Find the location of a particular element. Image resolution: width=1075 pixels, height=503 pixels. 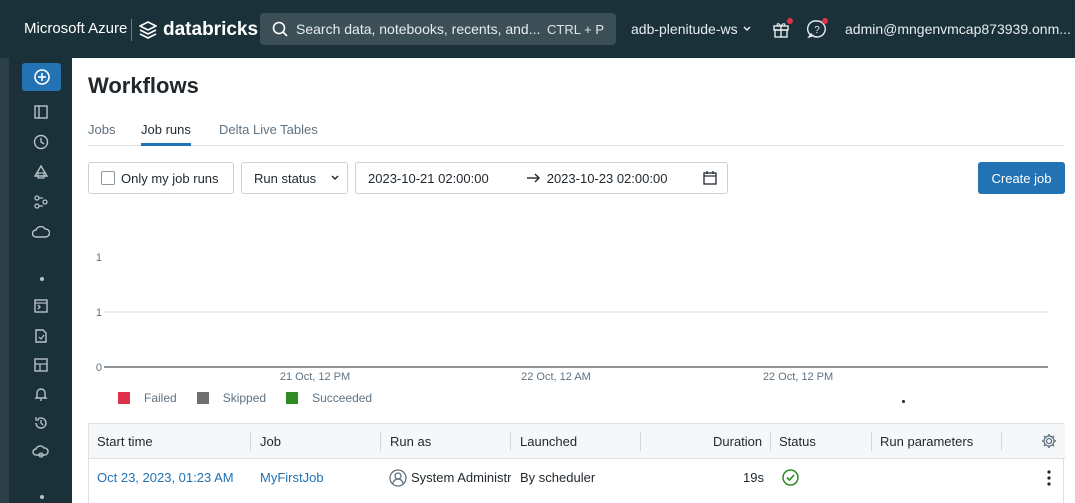

warehouse-icon is located at coordinates (40, 451).